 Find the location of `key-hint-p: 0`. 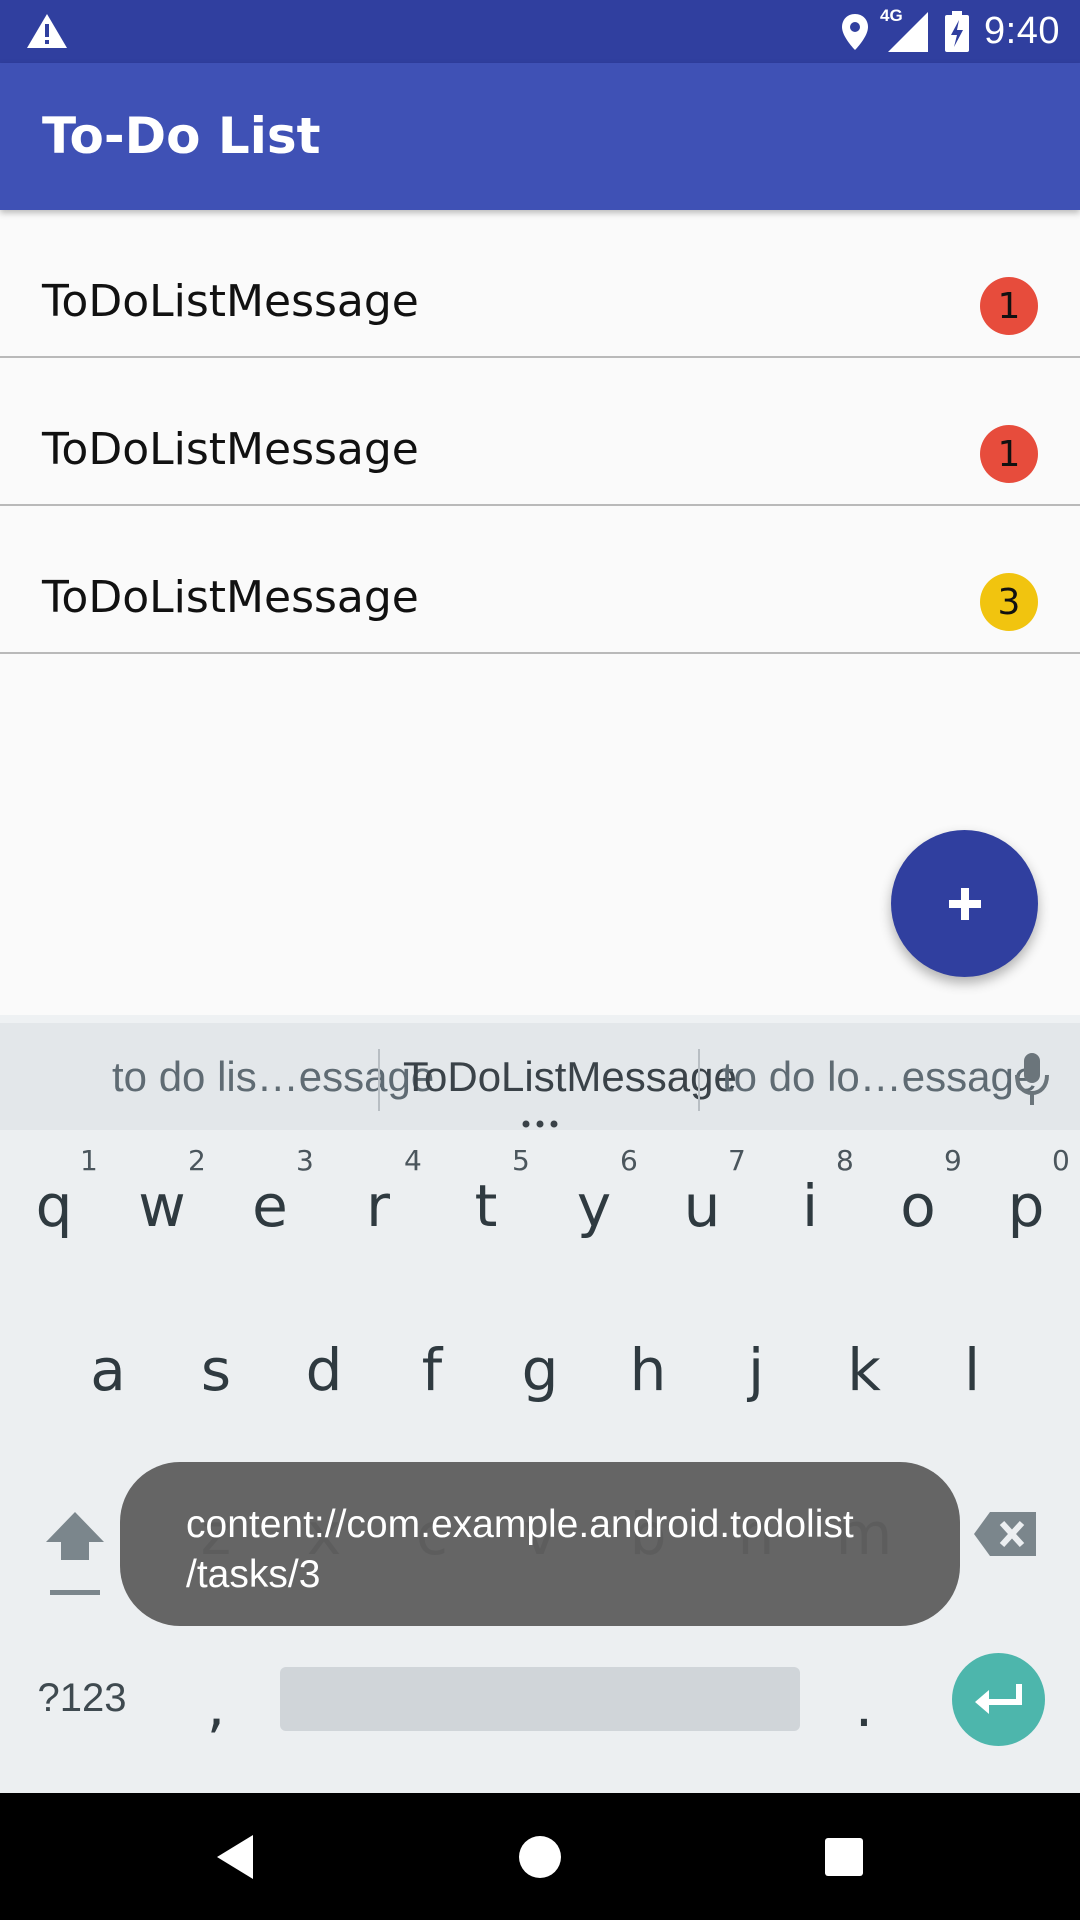

key-hint-p: 0 is located at coordinates (1061, 1160).